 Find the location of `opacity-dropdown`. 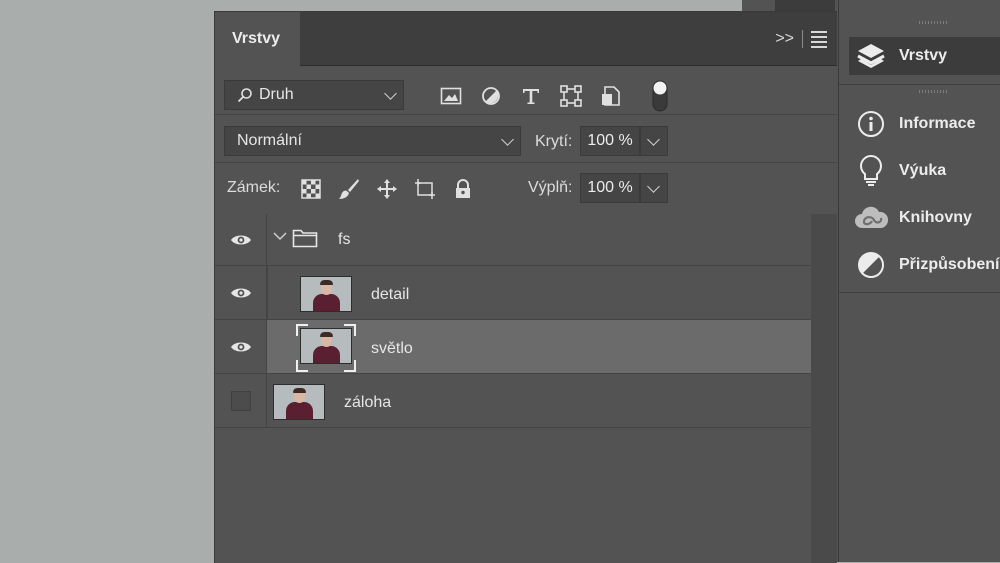

opacity-dropdown is located at coordinates (654, 141).